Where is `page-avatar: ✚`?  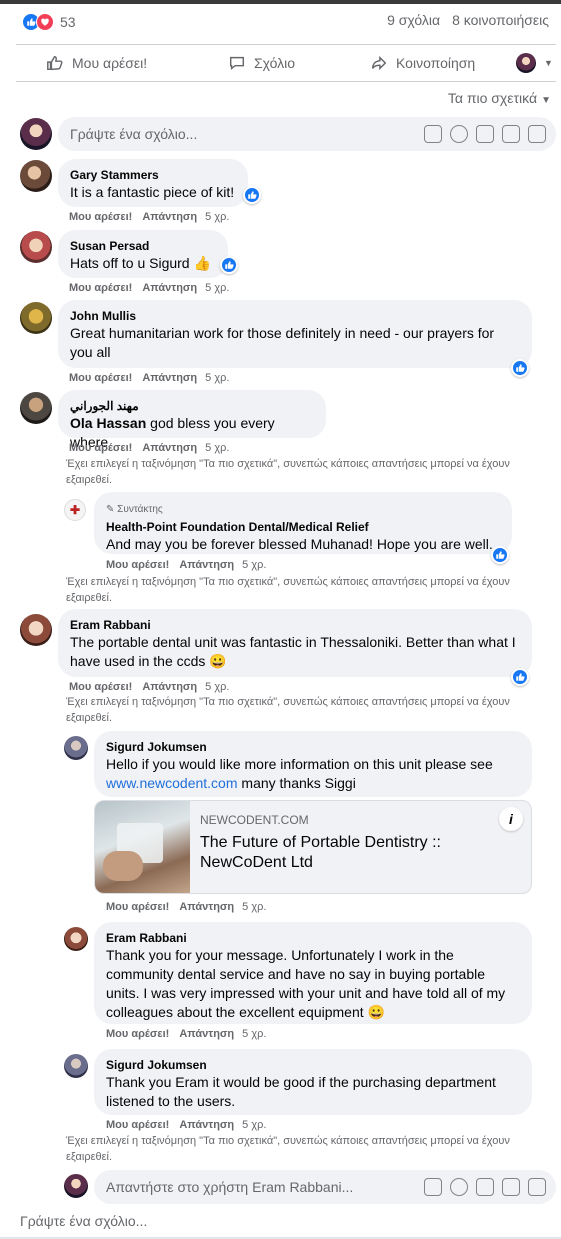 page-avatar: ✚ is located at coordinates (75, 510).